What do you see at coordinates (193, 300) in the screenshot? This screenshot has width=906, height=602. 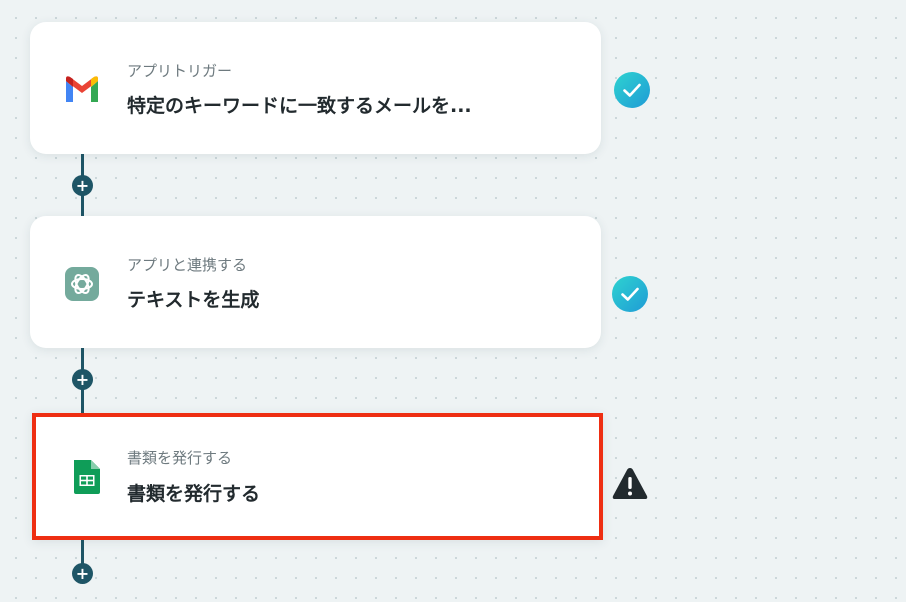 I see `step-title: テキストを生成` at bounding box center [193, 300].